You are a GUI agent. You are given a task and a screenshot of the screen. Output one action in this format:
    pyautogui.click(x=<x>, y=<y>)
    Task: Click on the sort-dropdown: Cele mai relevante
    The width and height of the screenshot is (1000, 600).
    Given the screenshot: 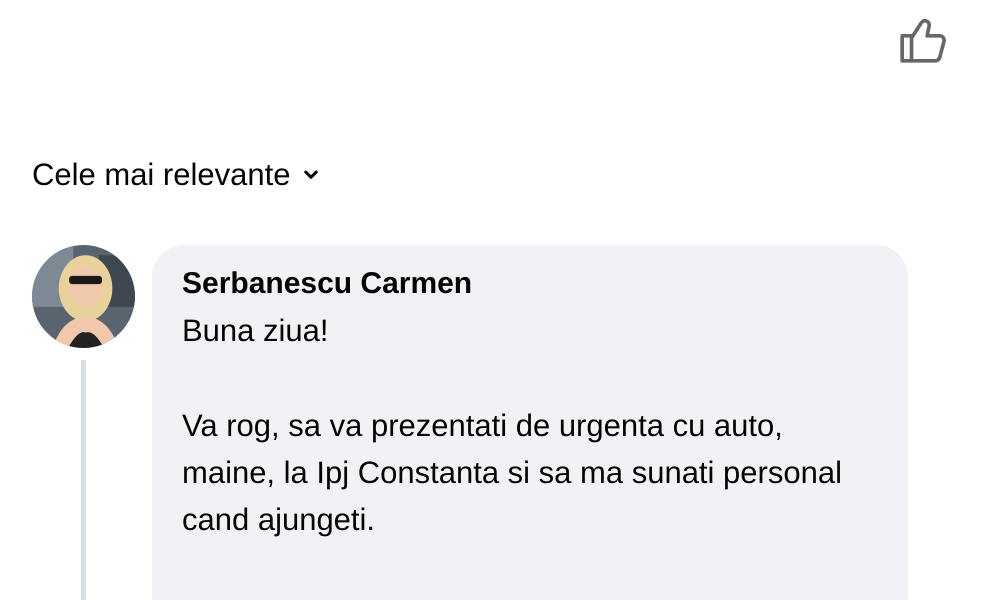 What is the action you would take?
    pyautogui.click(x=175, y=175)
    